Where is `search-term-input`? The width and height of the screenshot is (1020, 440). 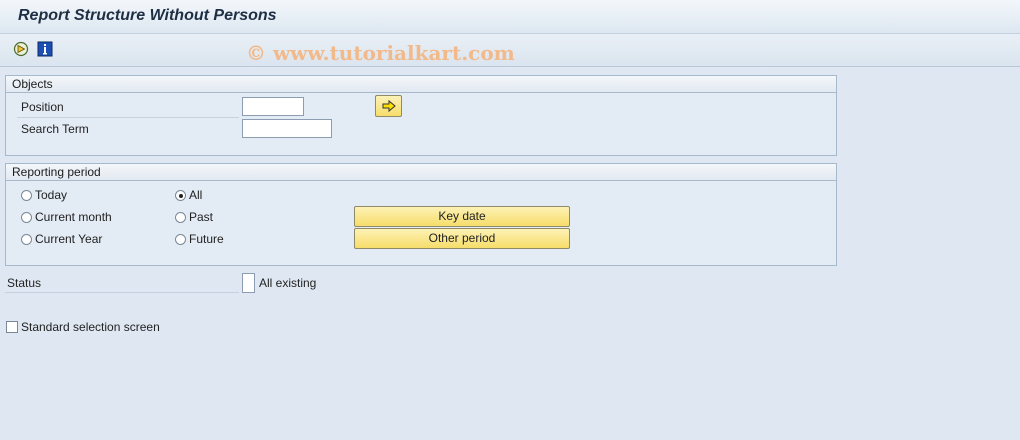 search-term-input is located at coordinates (287, 128).